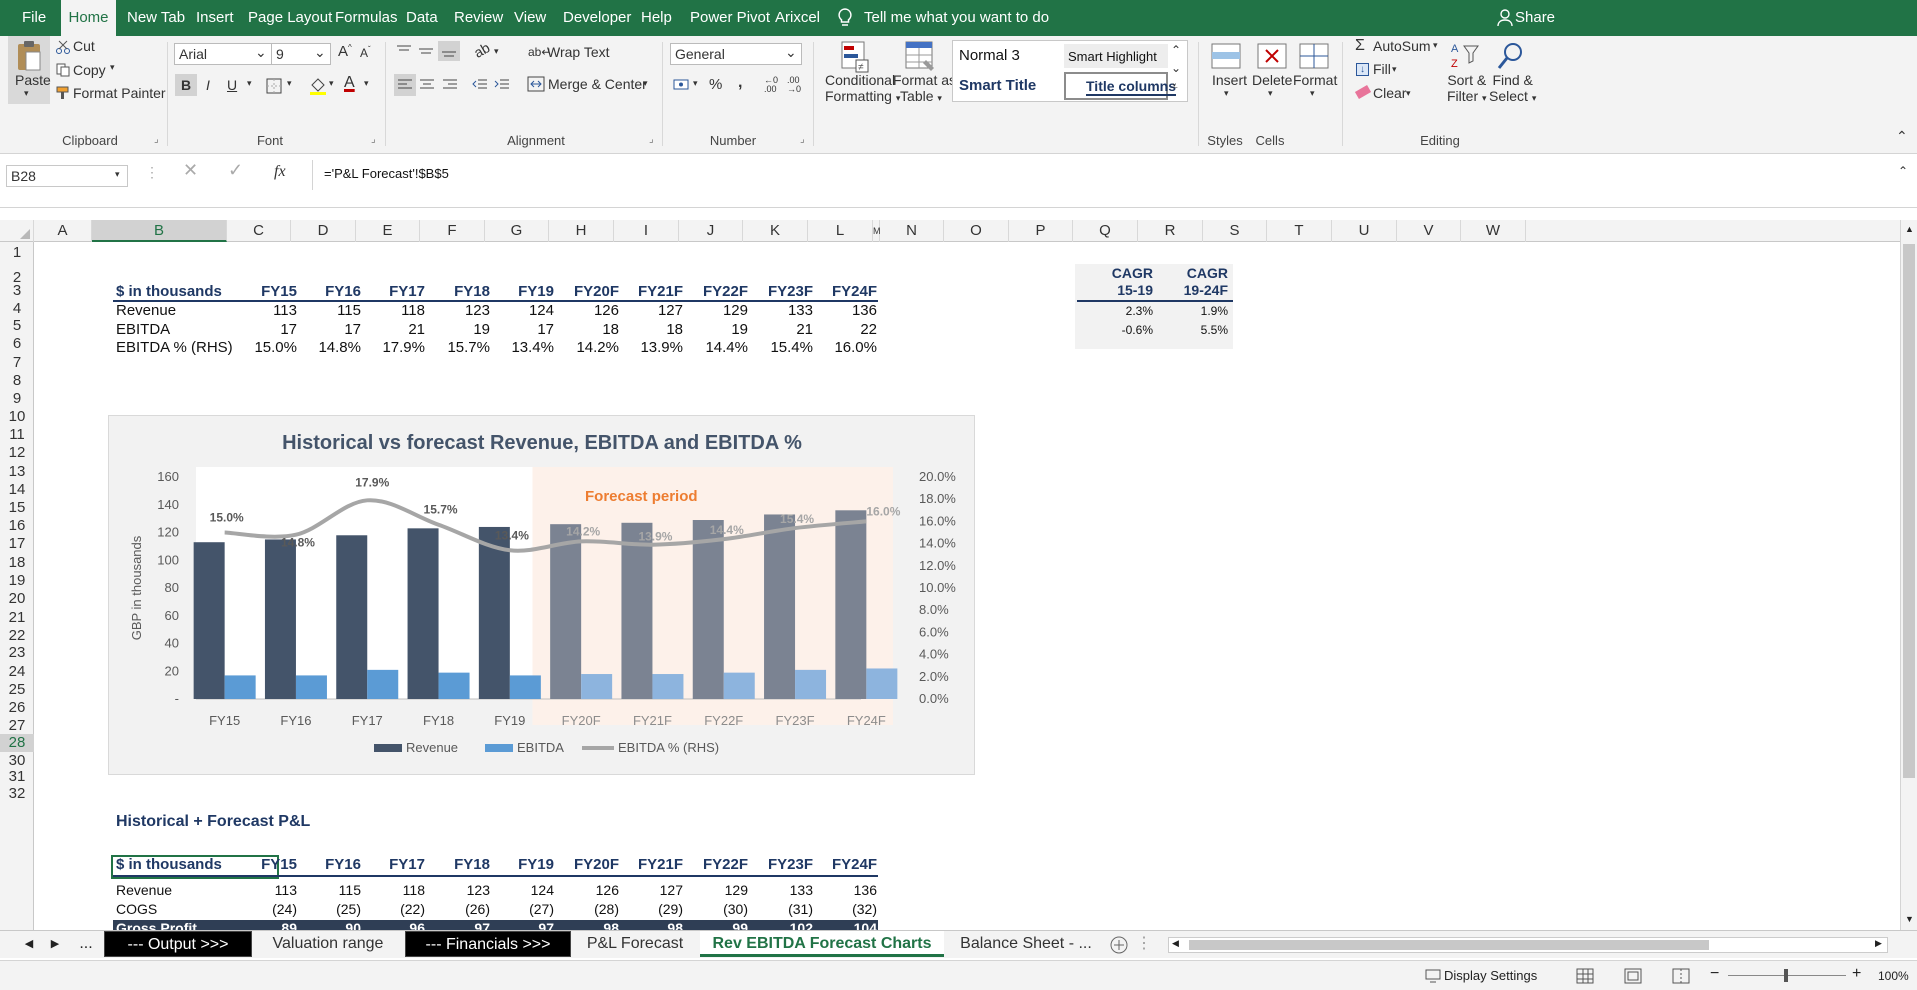  What do you see at coordinates (597, 84) in the screenshot?
I see `merge-center-button: Merge & Center` at bounding box center [597, 84].